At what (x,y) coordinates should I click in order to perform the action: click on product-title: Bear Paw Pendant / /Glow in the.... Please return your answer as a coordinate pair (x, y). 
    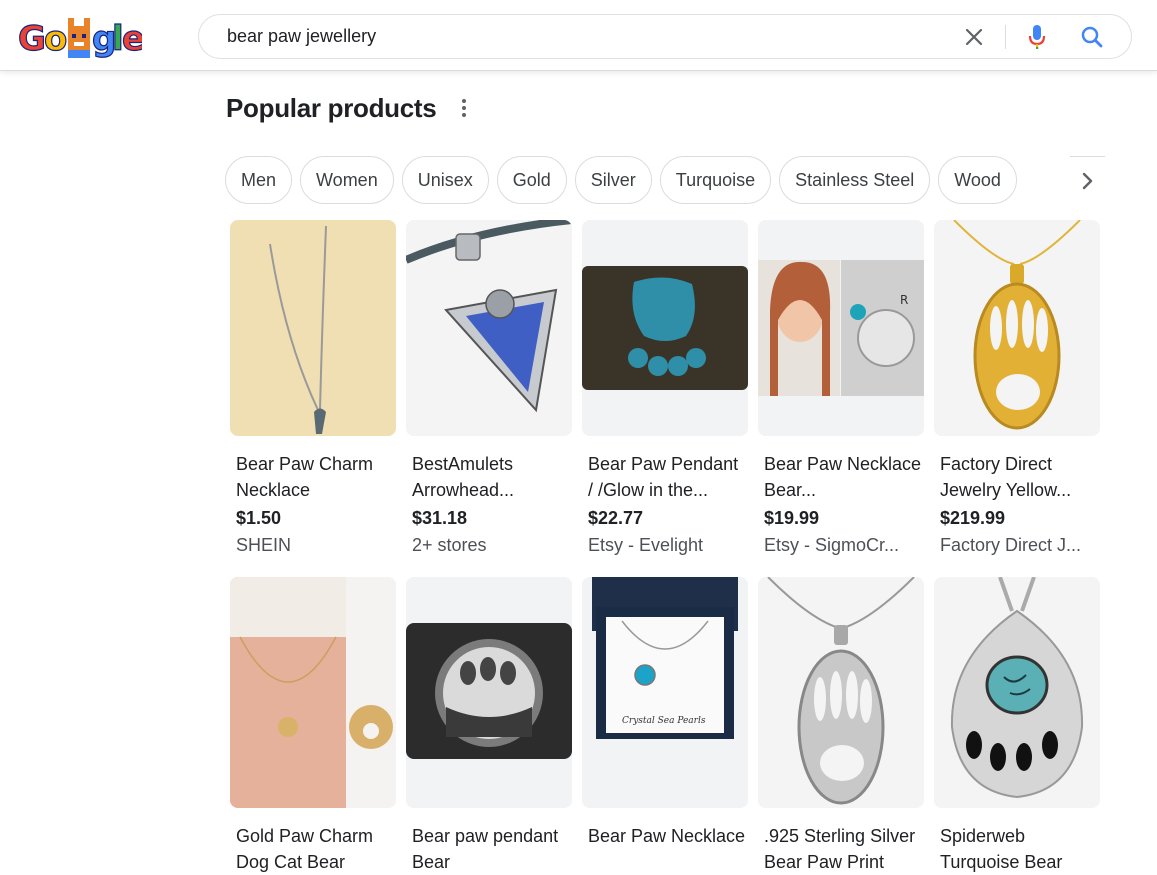
    Looking at the image, I should click on (663, 477).